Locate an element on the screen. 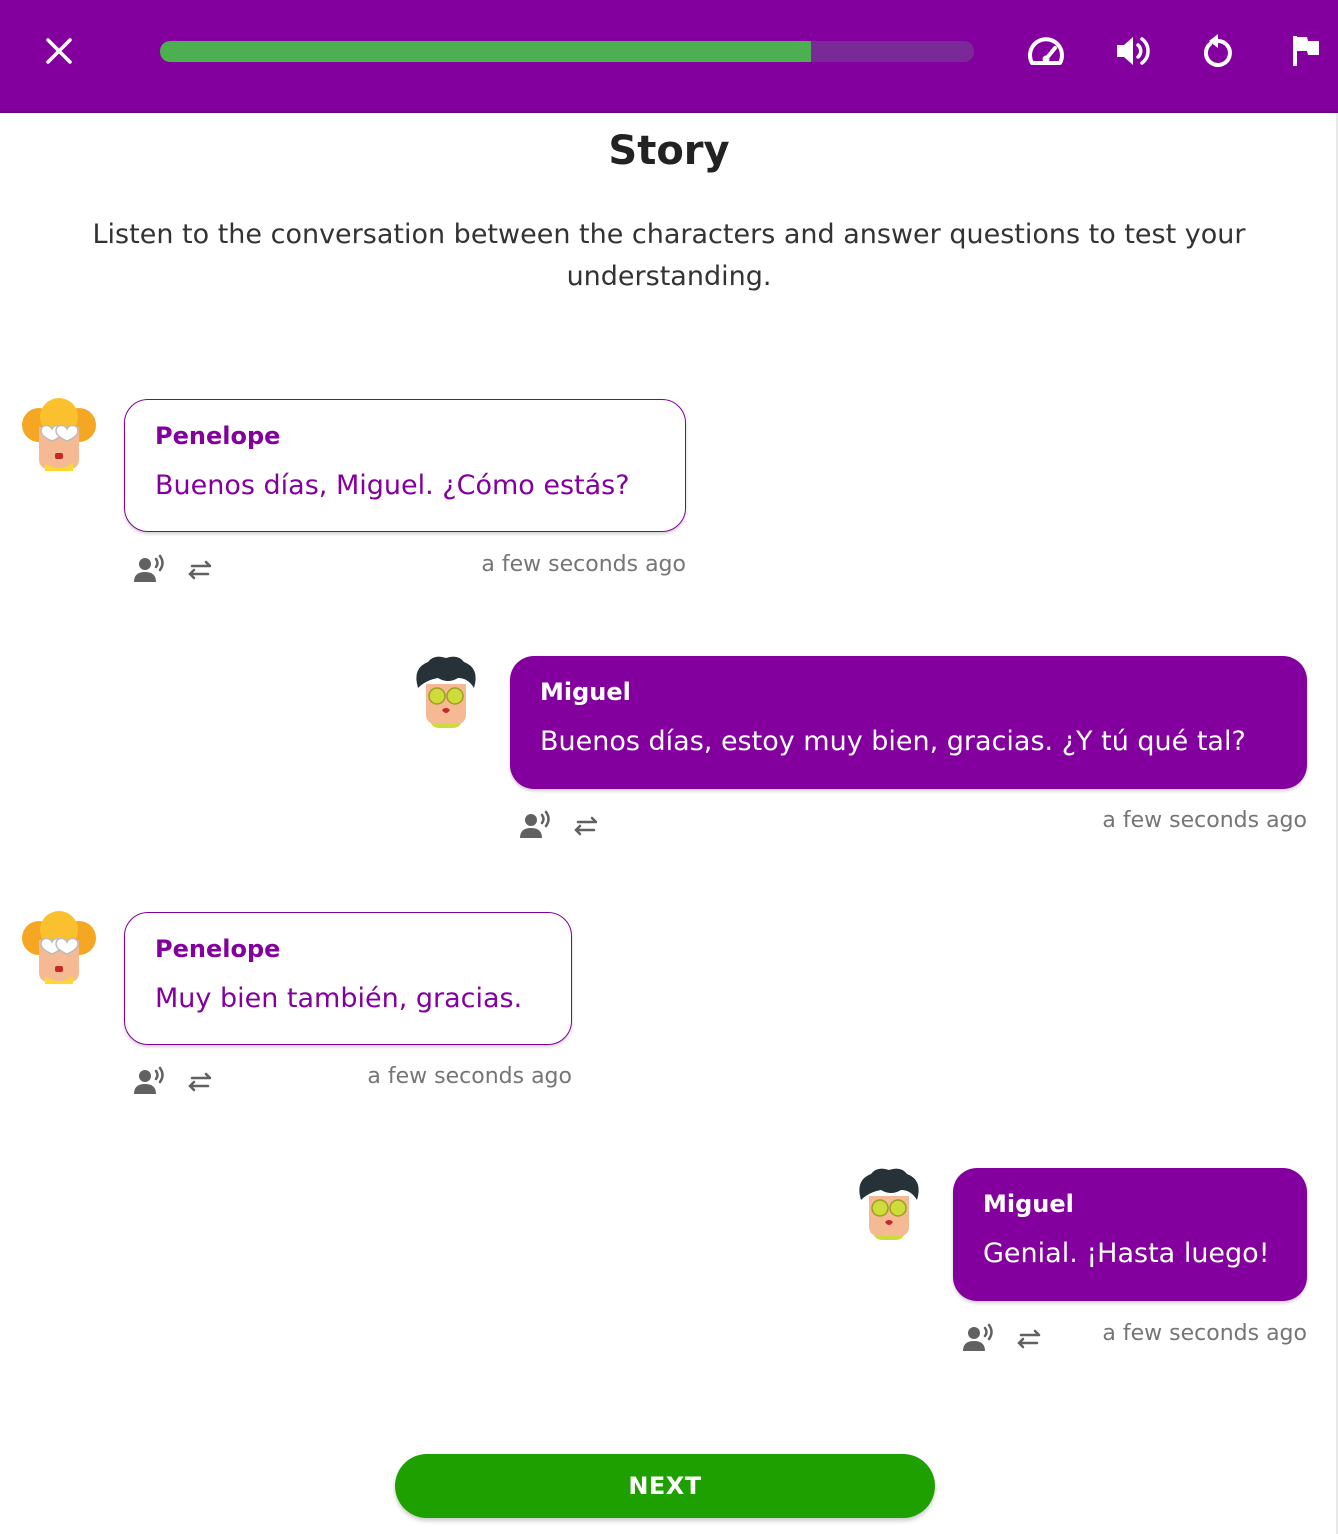  message-text: Genial. ¡Hasta luego! is located at coordinates (1130, 1253).